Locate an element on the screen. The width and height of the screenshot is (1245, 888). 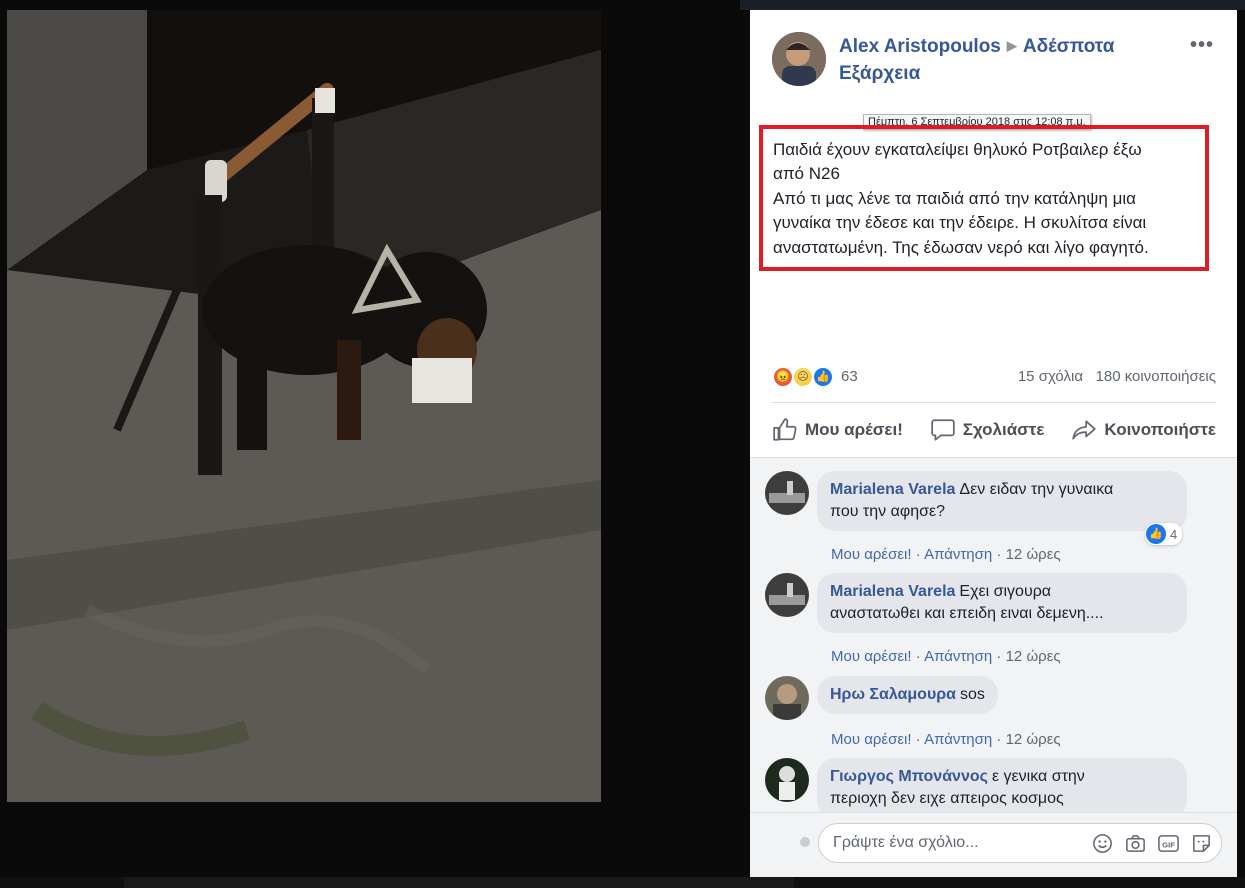
comment-icon is located at coordinates (943, 430).